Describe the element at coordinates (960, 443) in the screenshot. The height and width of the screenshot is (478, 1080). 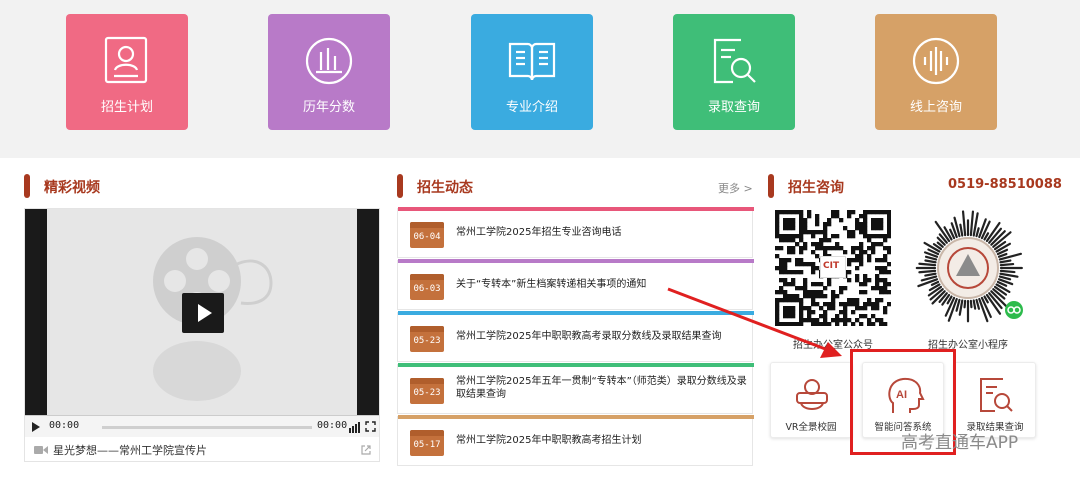
I see `watermark-text: 高考直通车APP` at that location.